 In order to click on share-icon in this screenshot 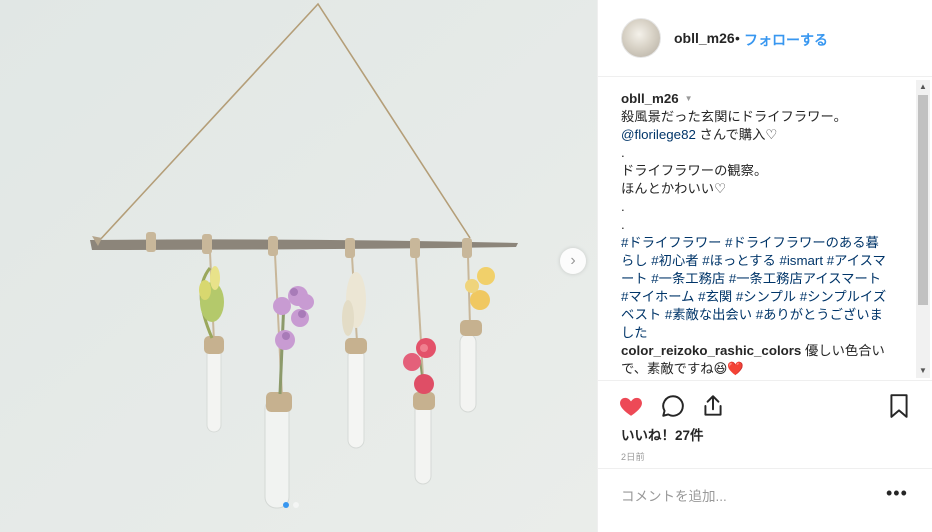, I will do `click(713, 406)`.